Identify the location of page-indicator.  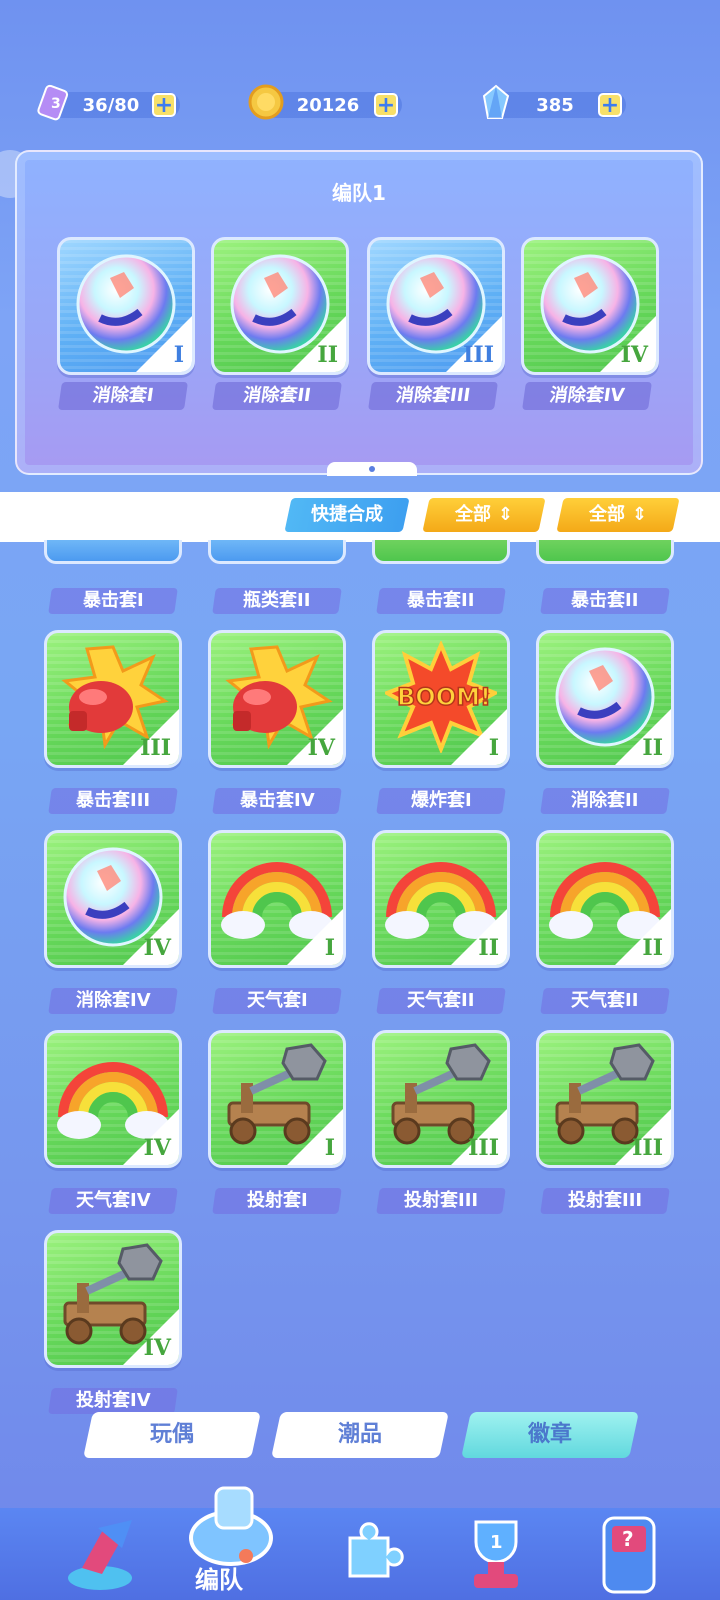
(372, 469).